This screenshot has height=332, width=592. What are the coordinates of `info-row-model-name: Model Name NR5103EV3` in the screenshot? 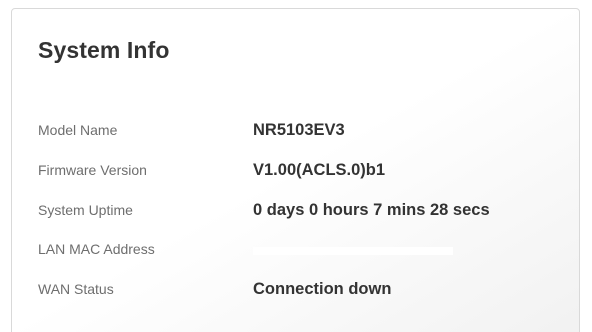 It's located at (303, 136).